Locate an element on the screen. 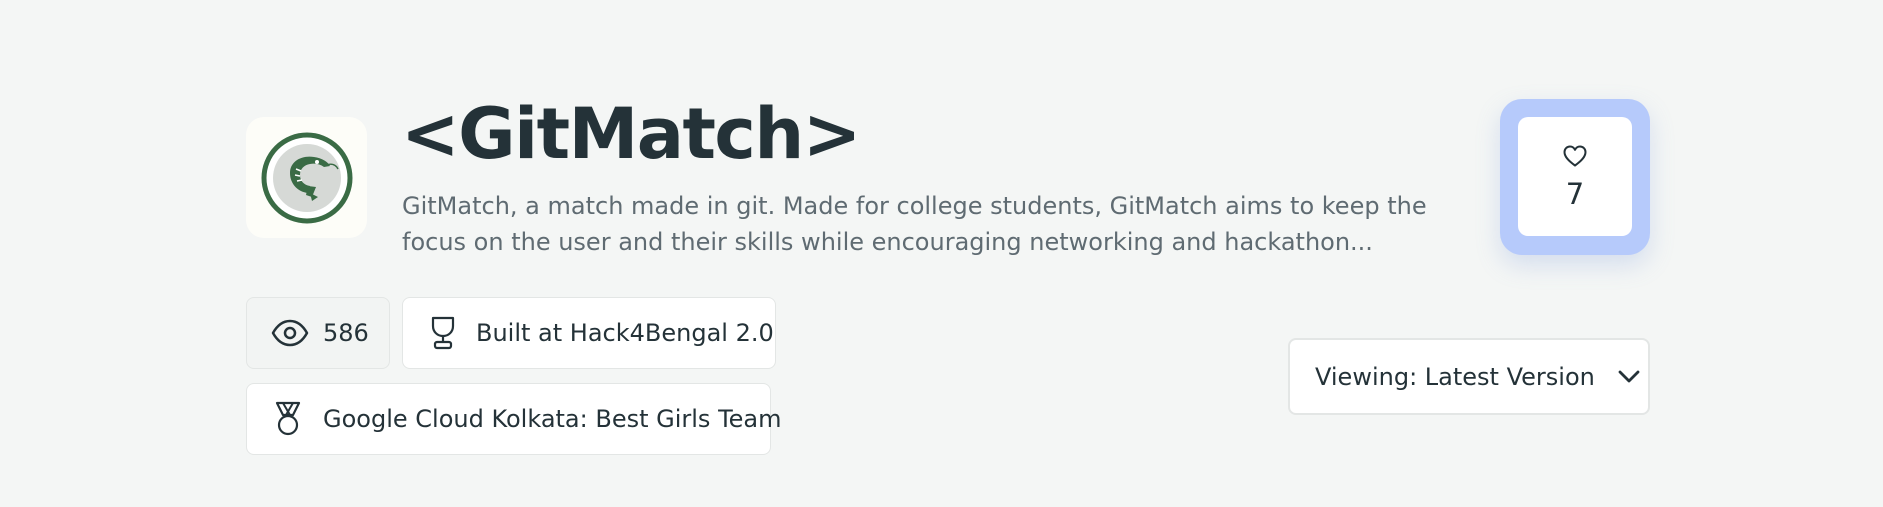  views-count: 586 is located at coordinates (346, 333).